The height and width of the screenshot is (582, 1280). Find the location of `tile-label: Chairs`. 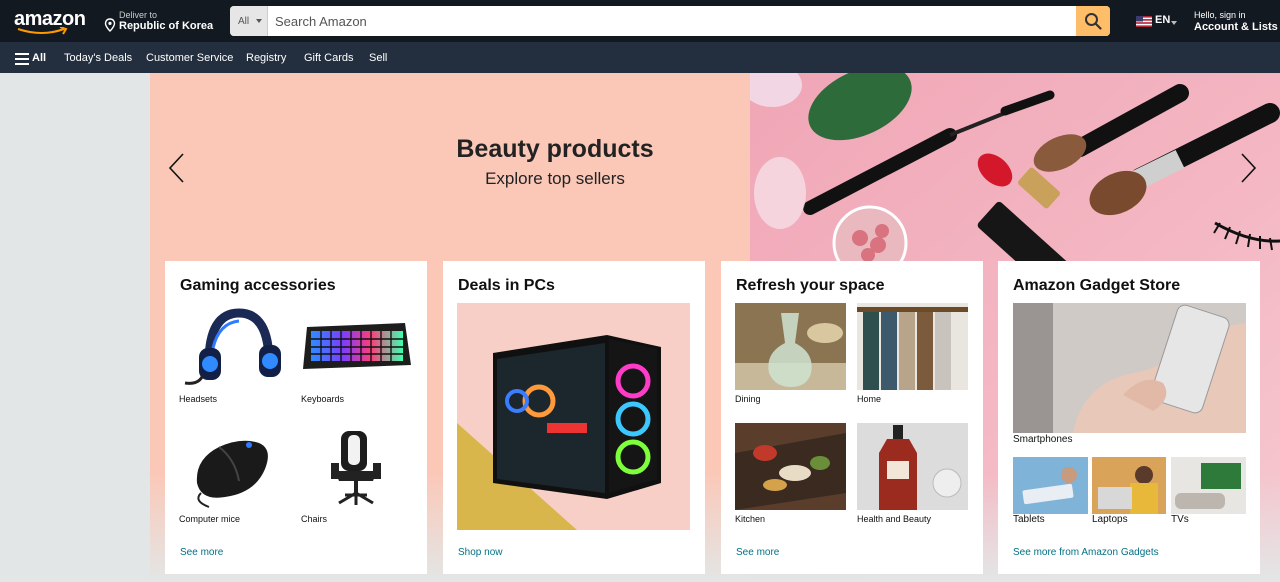

tile-label: Chairs is located at coordinates (314, 519).